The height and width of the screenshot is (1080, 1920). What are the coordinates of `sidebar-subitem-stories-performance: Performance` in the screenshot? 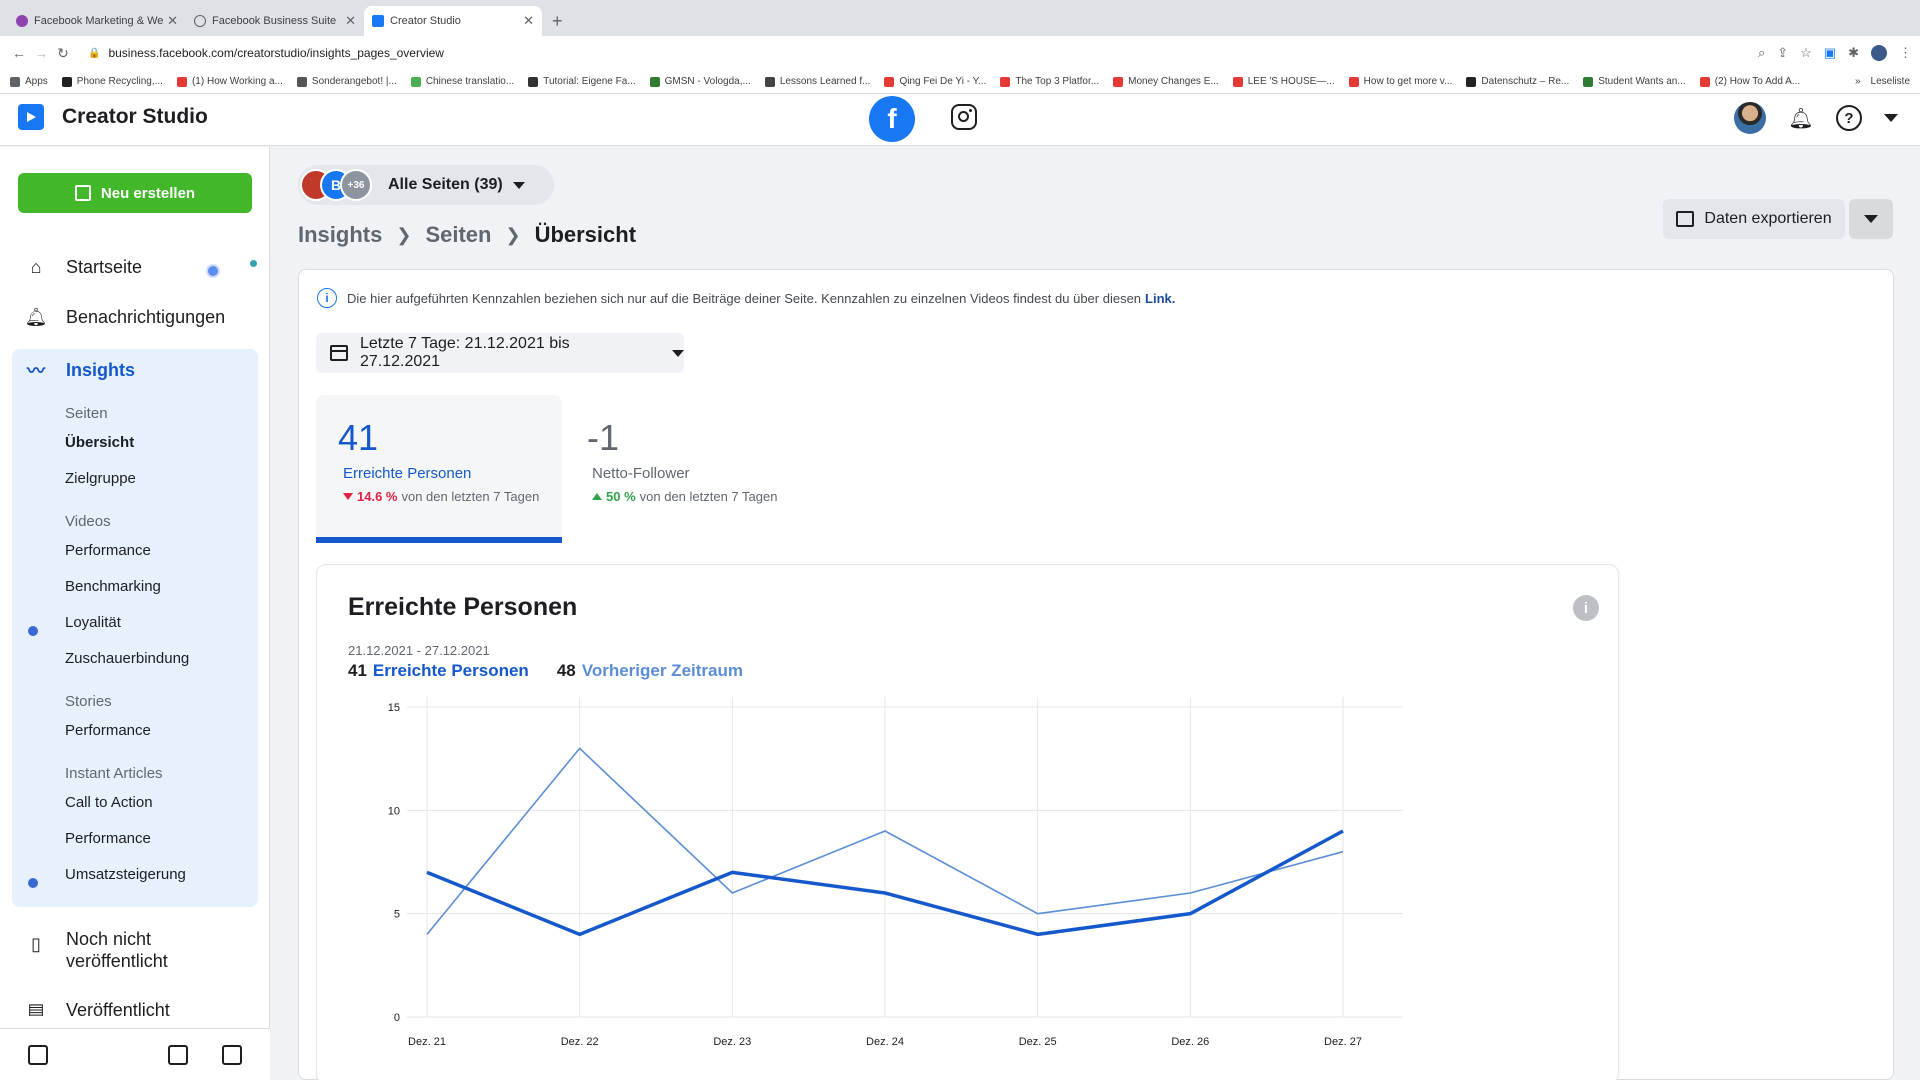 It's located at (108, 730).